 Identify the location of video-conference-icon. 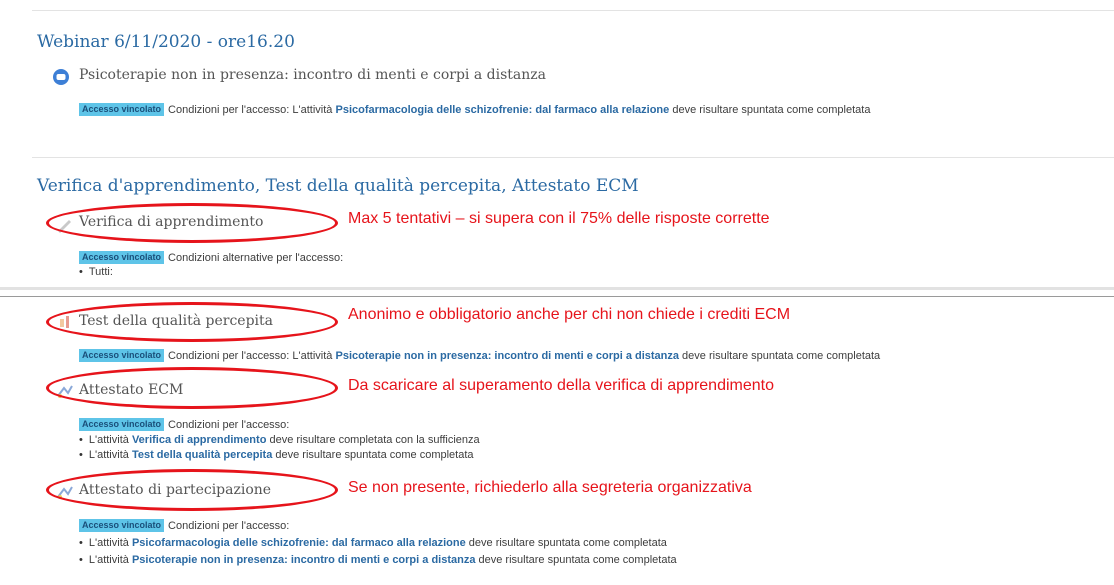
(61, 77).